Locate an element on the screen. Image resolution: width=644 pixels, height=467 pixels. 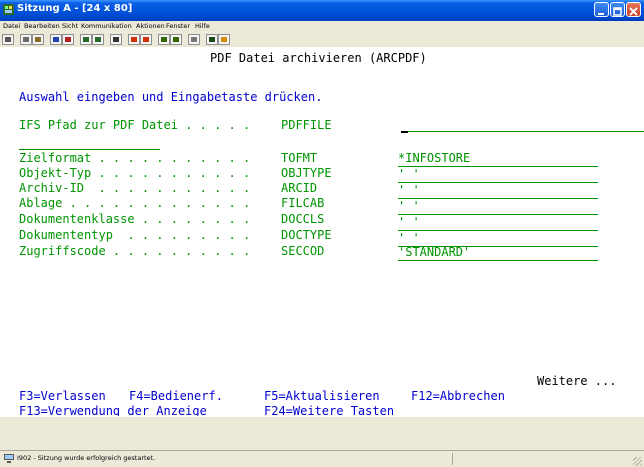
param-keyword-seccod: SECCOD is located at coordinates (303, 251).